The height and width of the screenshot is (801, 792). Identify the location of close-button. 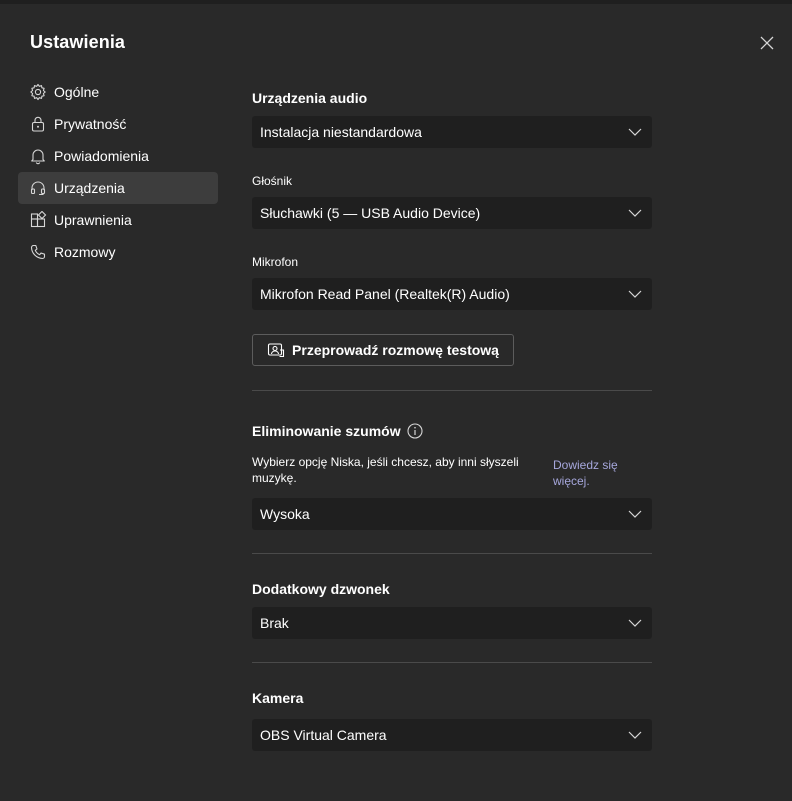
(767, 43).